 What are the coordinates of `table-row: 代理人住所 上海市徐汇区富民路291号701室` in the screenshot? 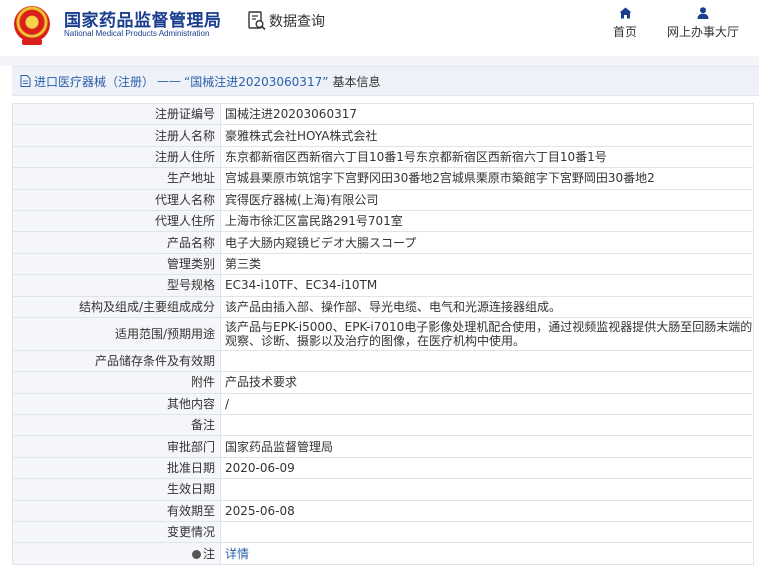 It's located at (383, 221).